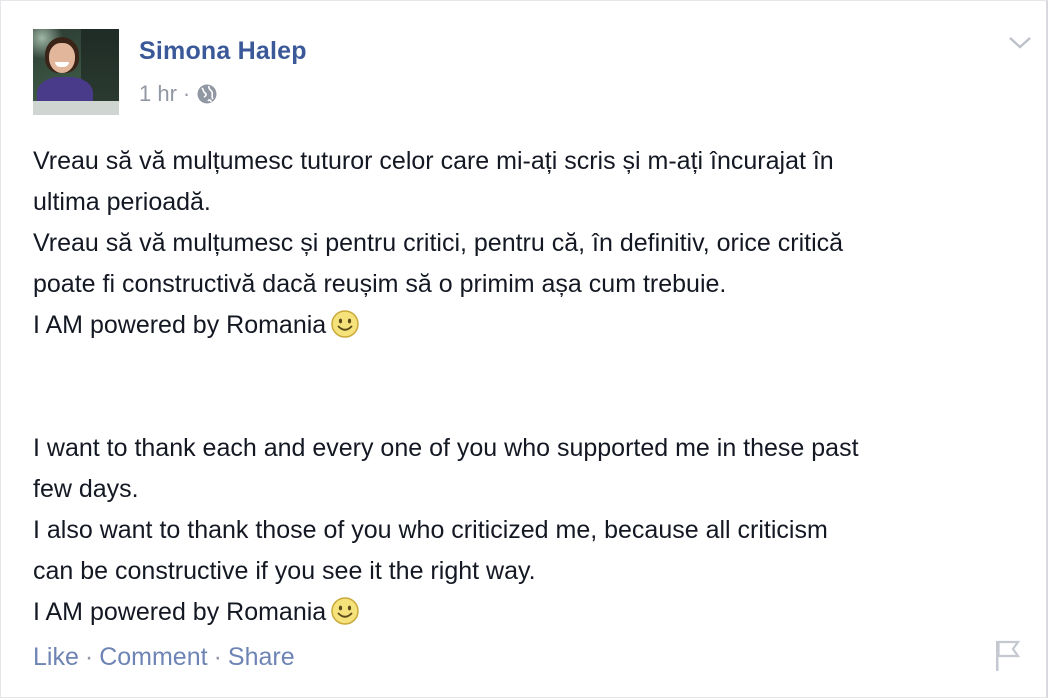 The height and width of the screenshot is (700, 1050). What do you see at coordinates (1007, 655) in the screenshot?
I see `flag-icon` at bounding box center [1007, 655].